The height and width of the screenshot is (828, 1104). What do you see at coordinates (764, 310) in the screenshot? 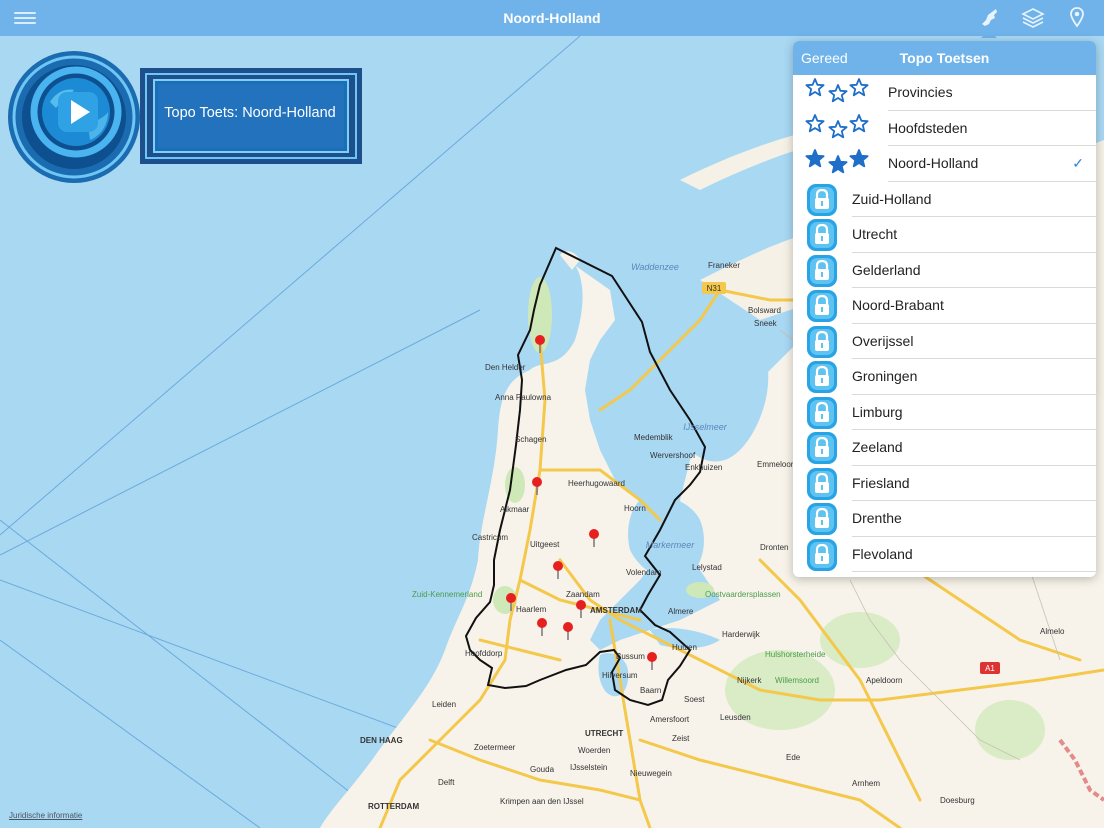
I see `label-bolsward: Bolsward` at bounding box center [764, 310].